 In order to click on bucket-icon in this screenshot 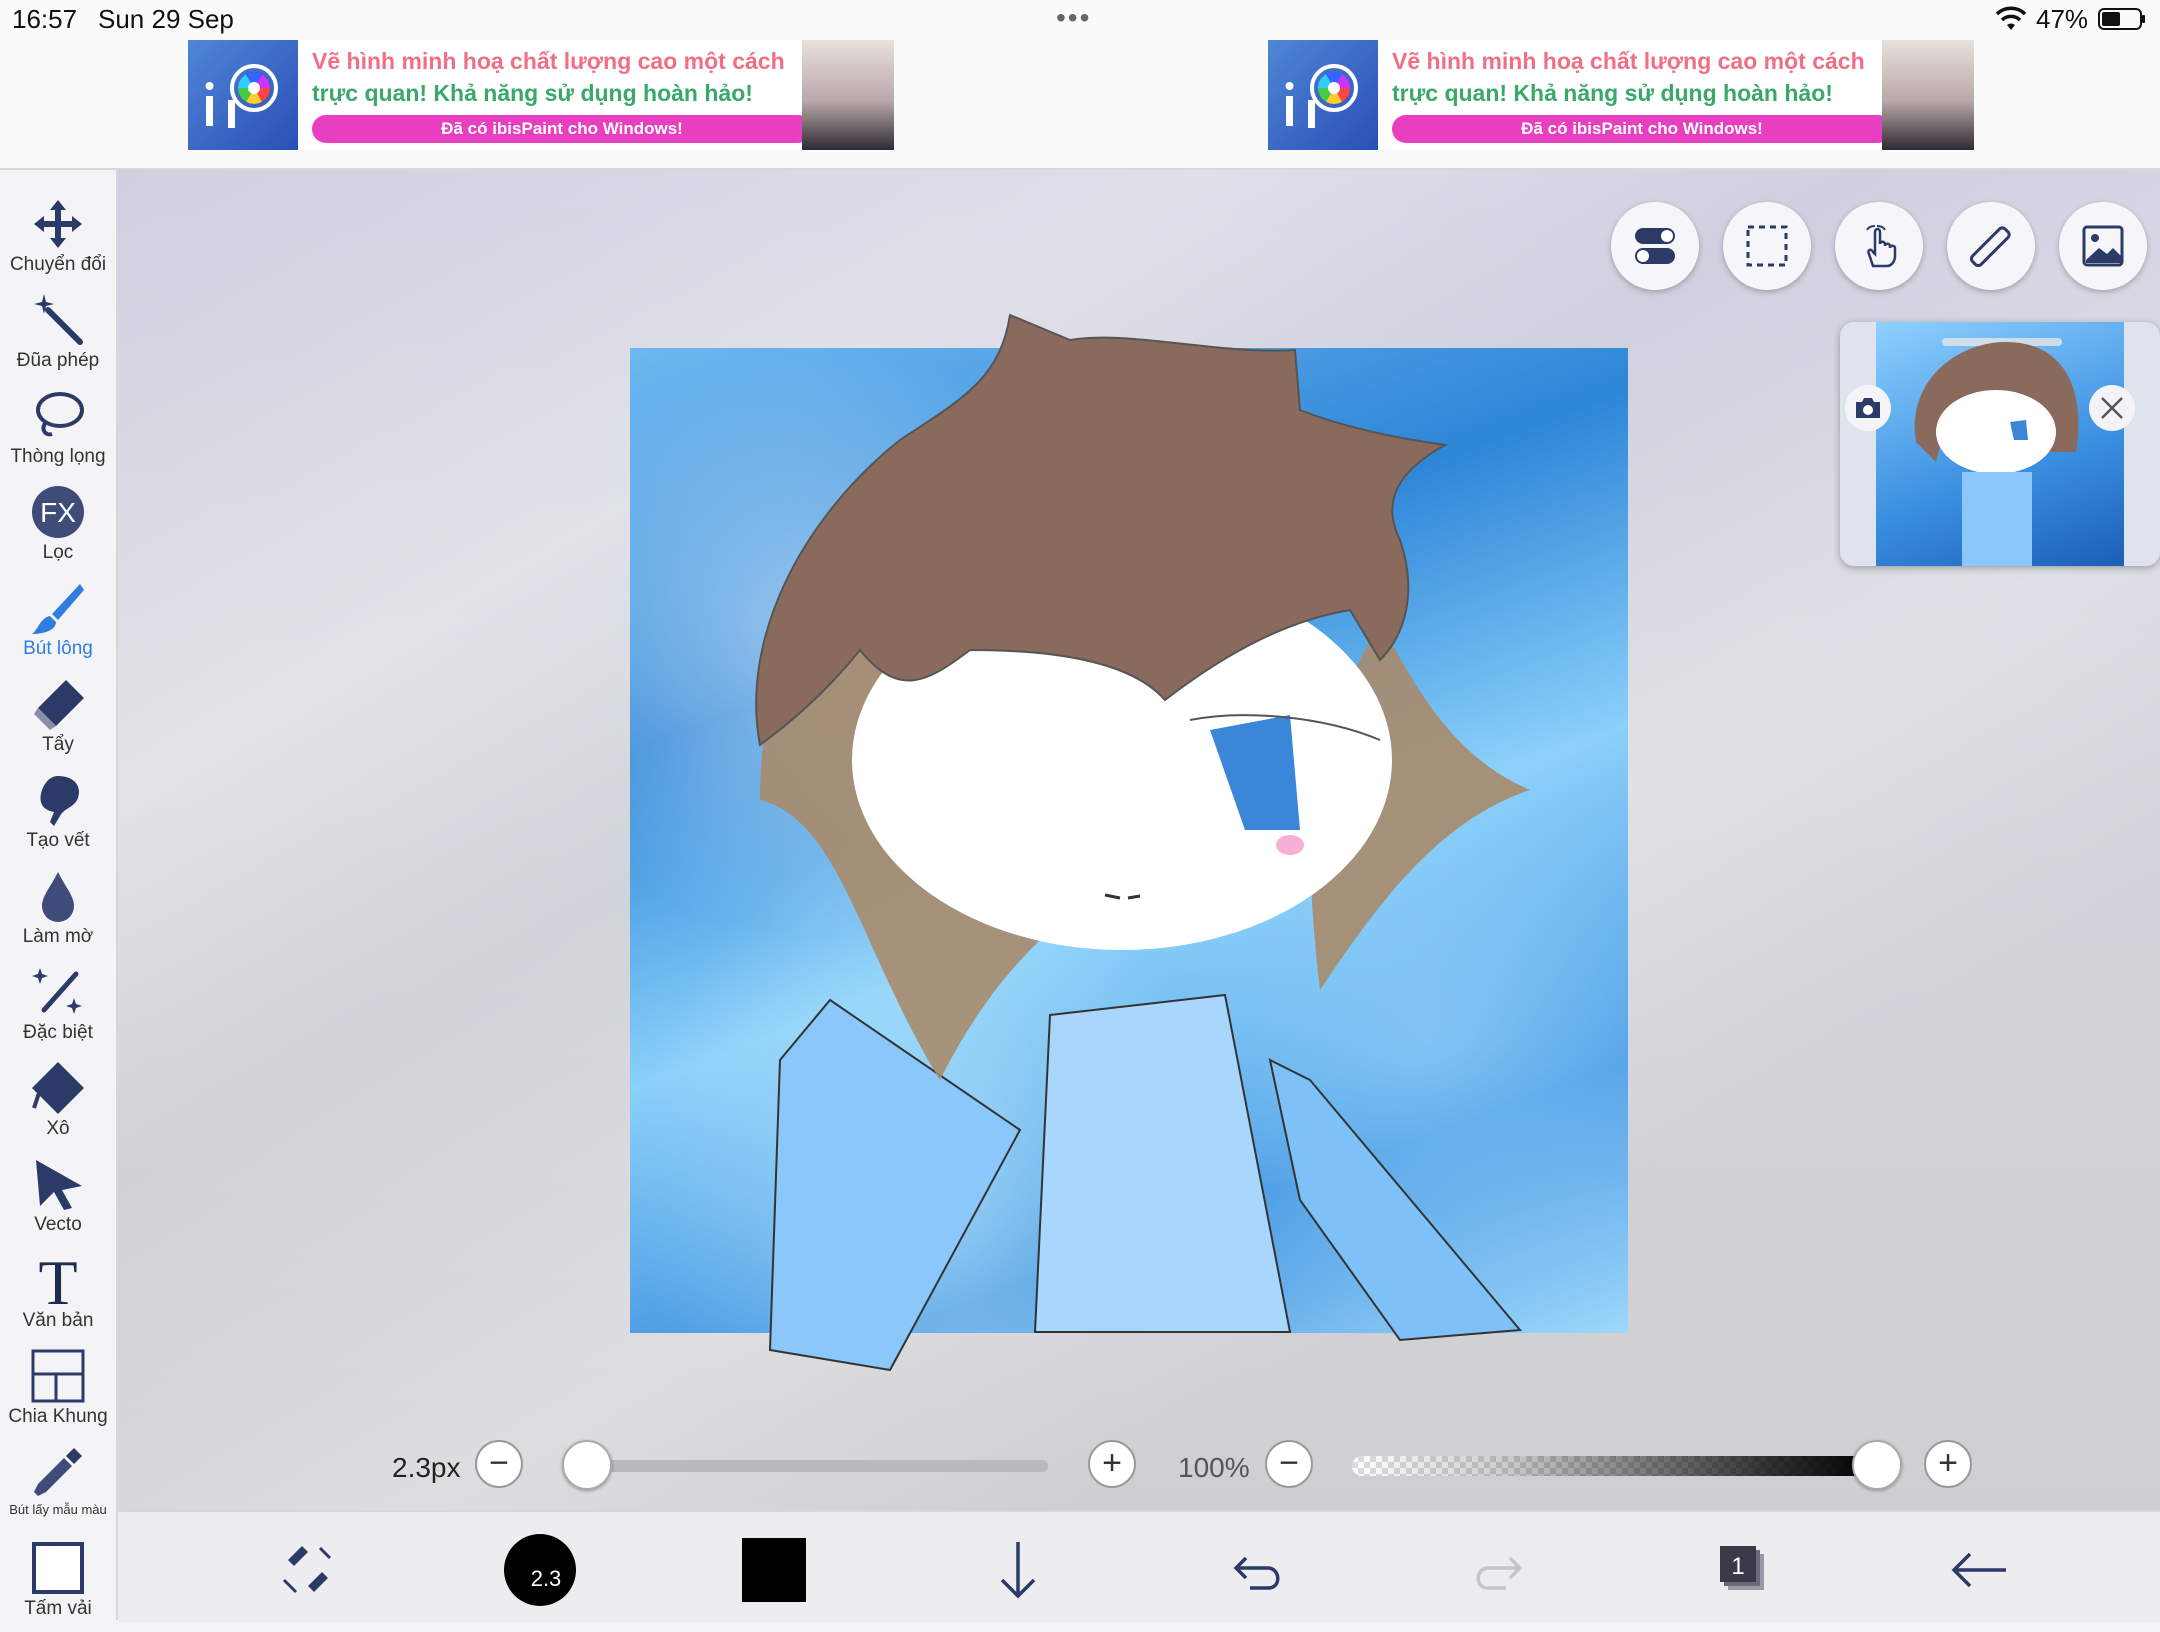, I will do `click(58, 1088)`.